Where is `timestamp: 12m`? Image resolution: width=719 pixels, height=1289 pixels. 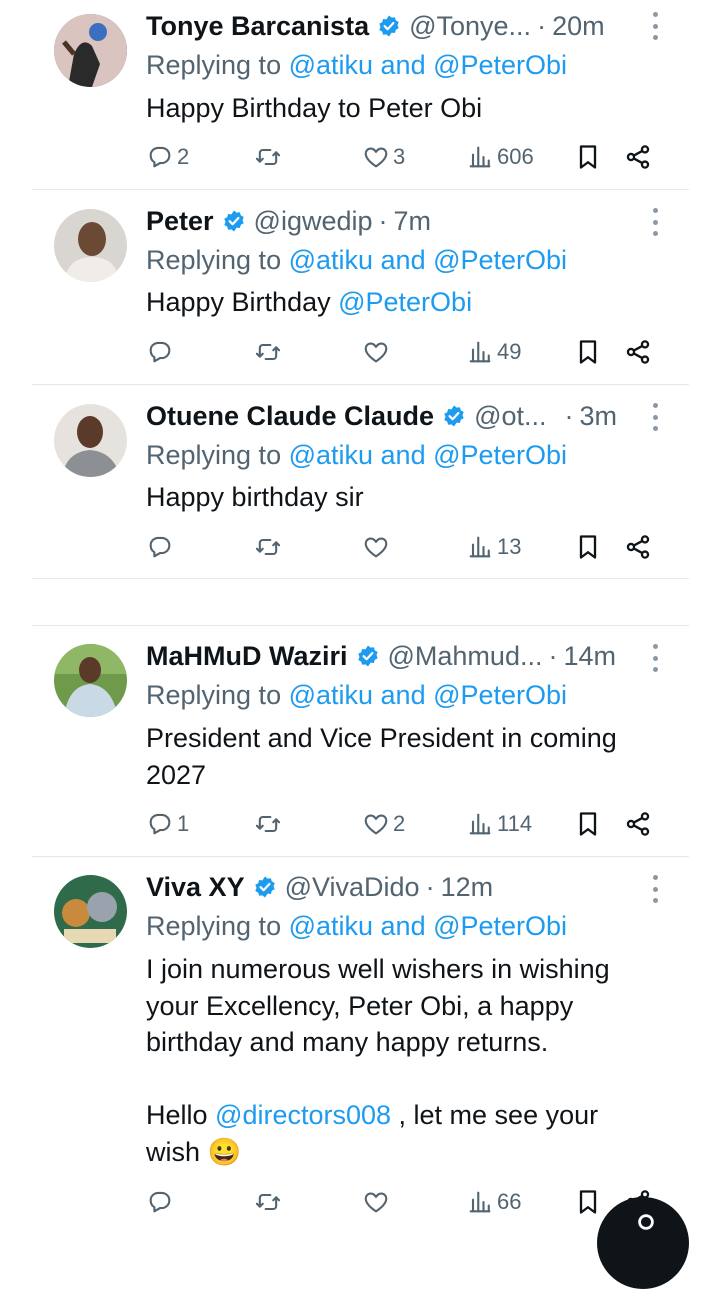 timestamp: 12m is located at coordinates (467, 887).